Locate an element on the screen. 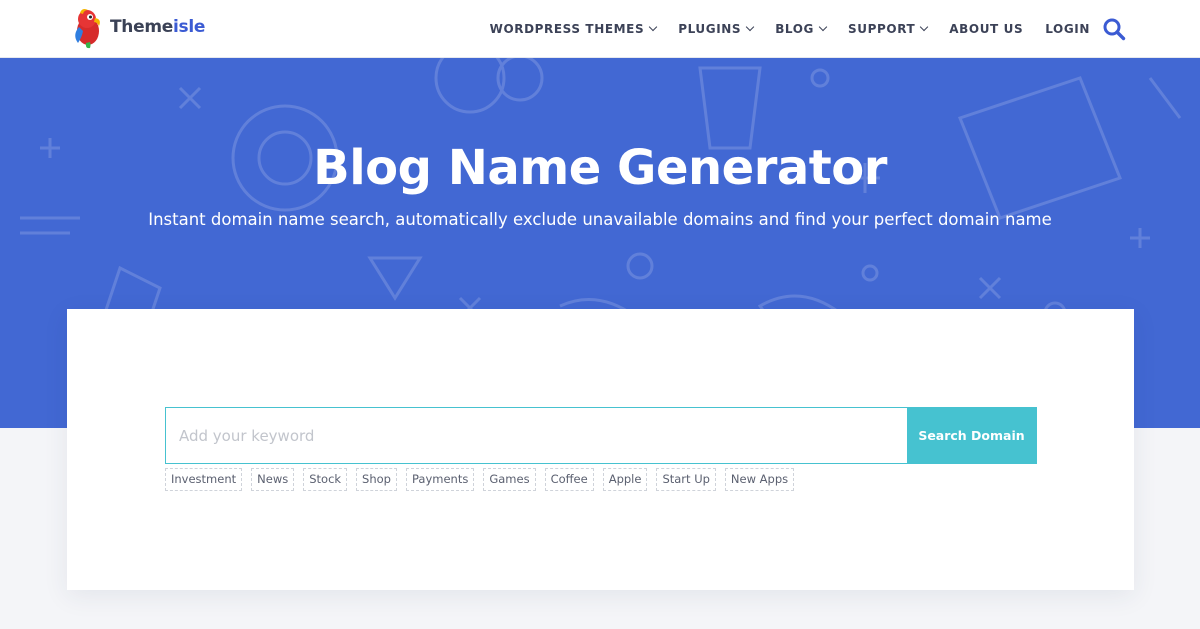 Image resolution: width=1200 pixels, height=629 pixels. tag-news: News is located at coordinates (273, 479).